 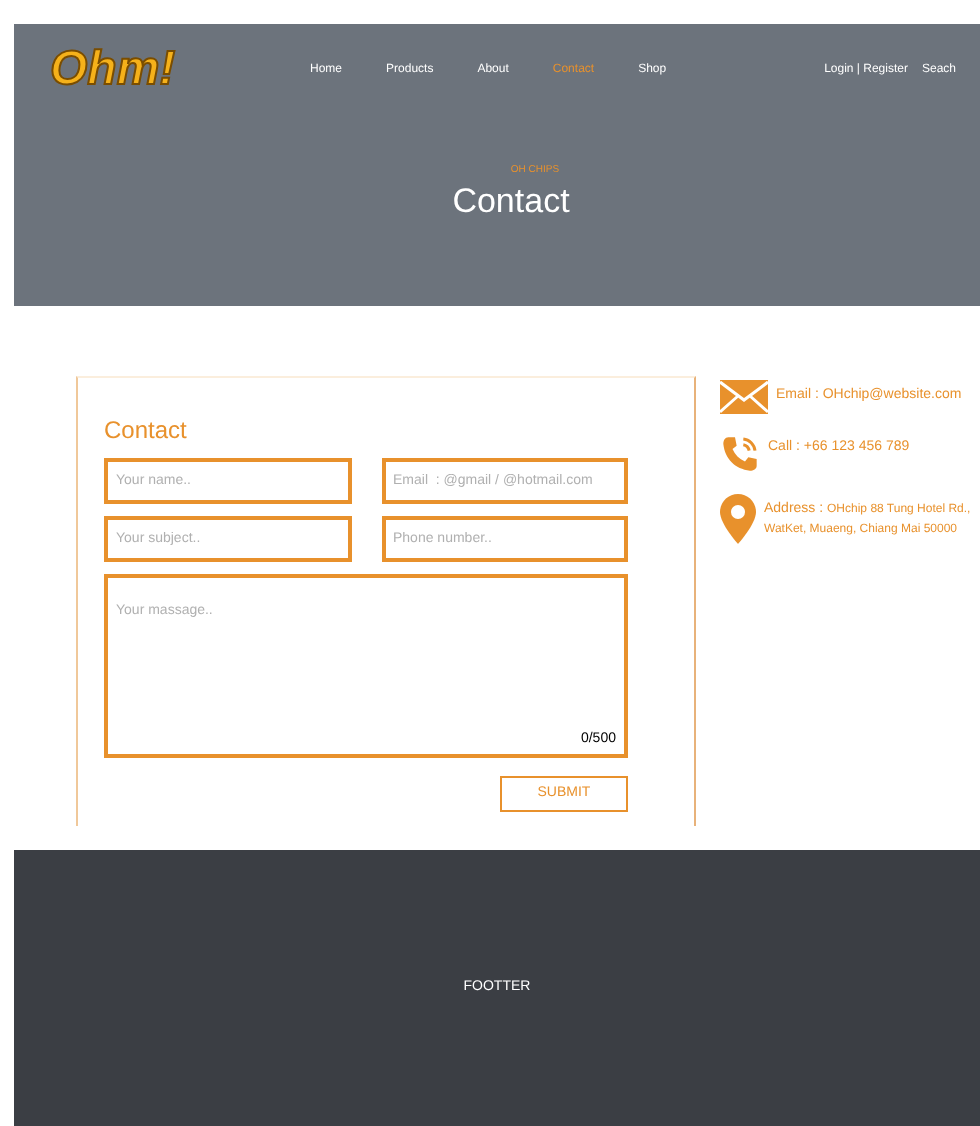 What do you see at coordinates (740, 454) in the screenshot?
I see `phone-icon` at bounding box center [740, 454].